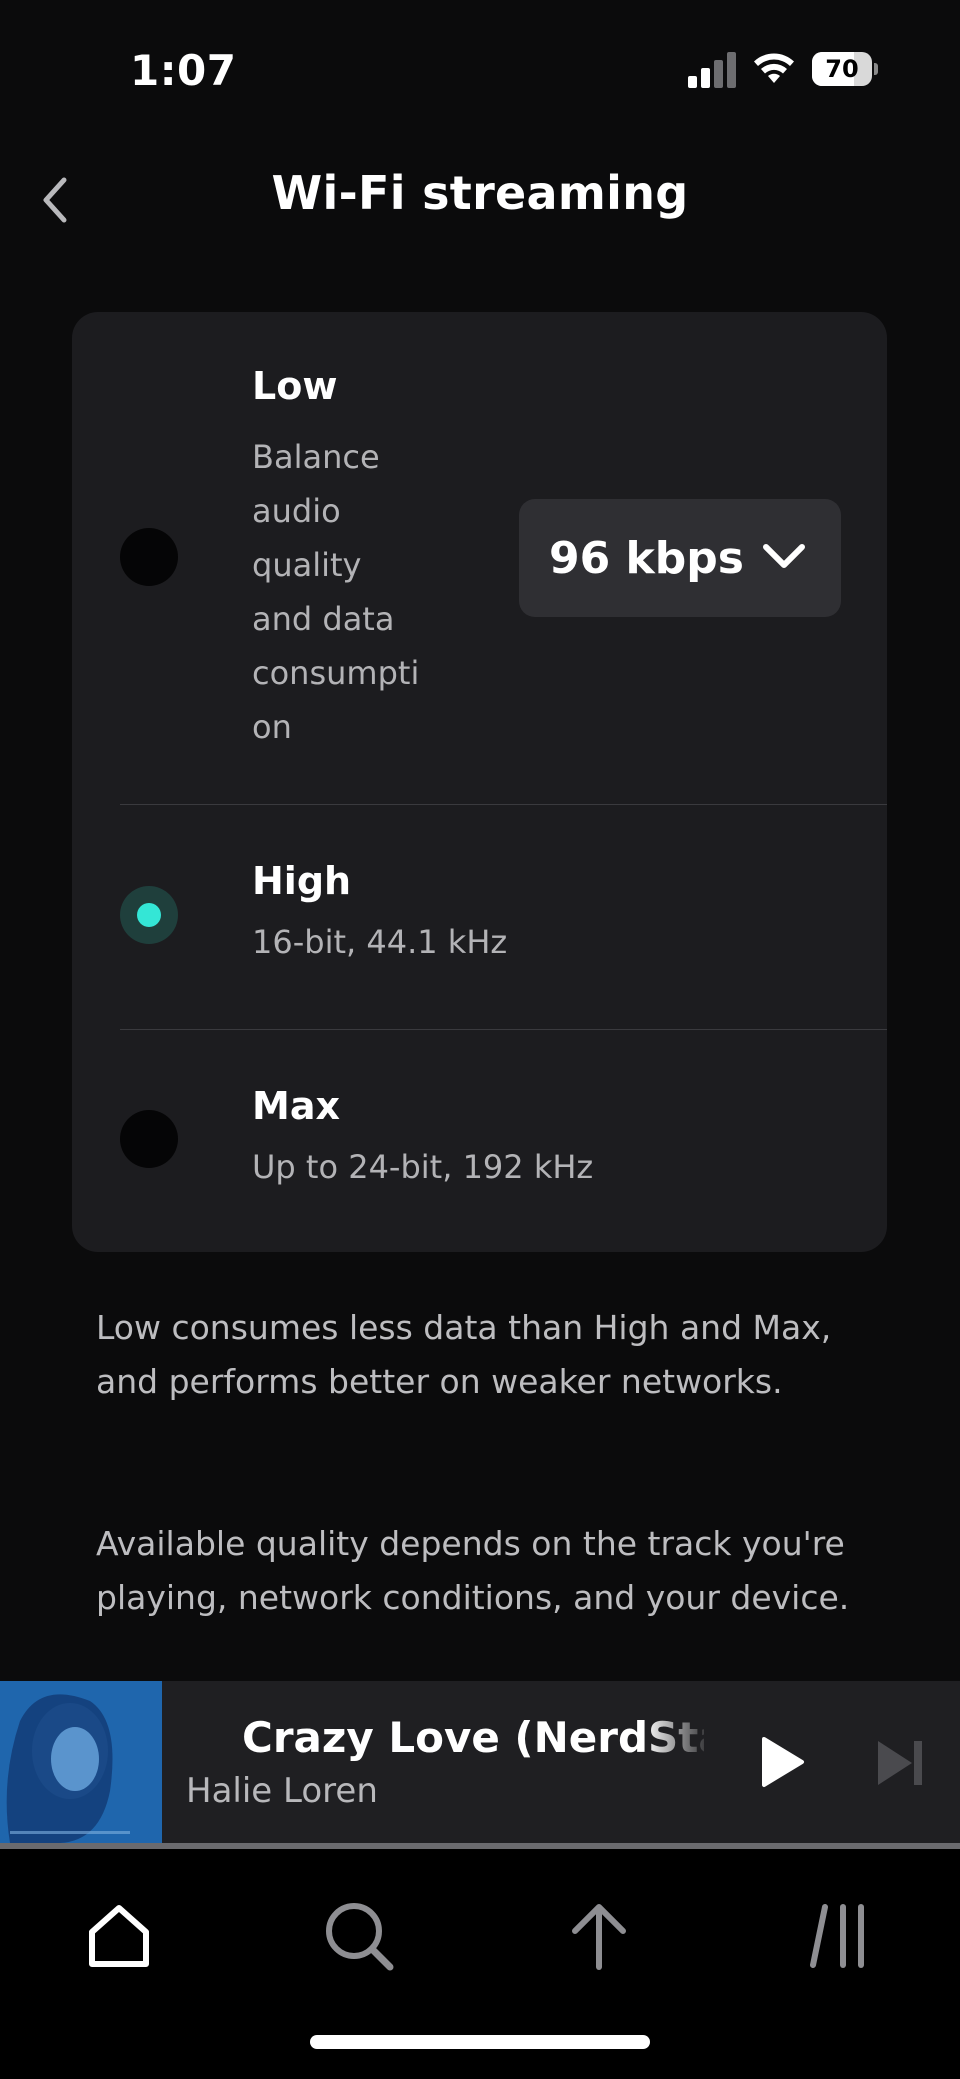 The image size is (960, 2079). What do you see at coordinates (423, 1167) in the screenshot?
I see `option-max-description: Up to 24-bit, 192 kHz` at bounding box center [423, 1167].